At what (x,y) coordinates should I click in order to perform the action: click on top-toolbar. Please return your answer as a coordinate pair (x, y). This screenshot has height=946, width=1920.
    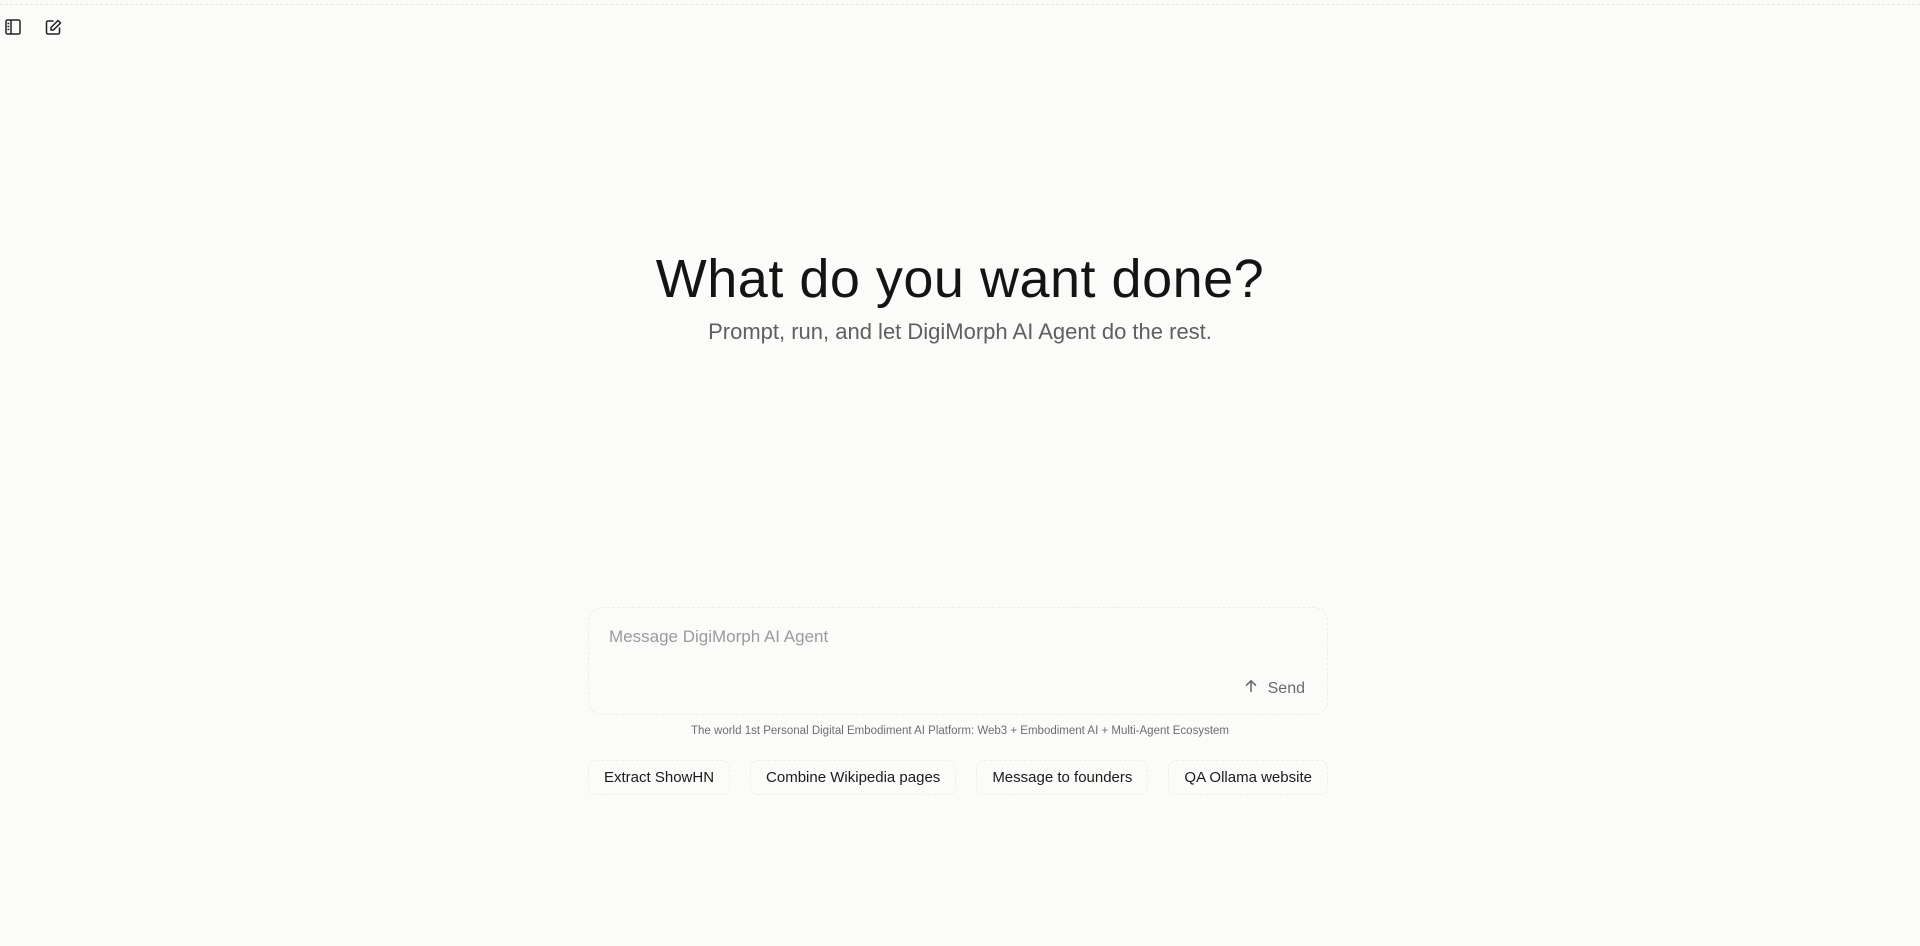
    Looking at the image, I should click on (32, 27).